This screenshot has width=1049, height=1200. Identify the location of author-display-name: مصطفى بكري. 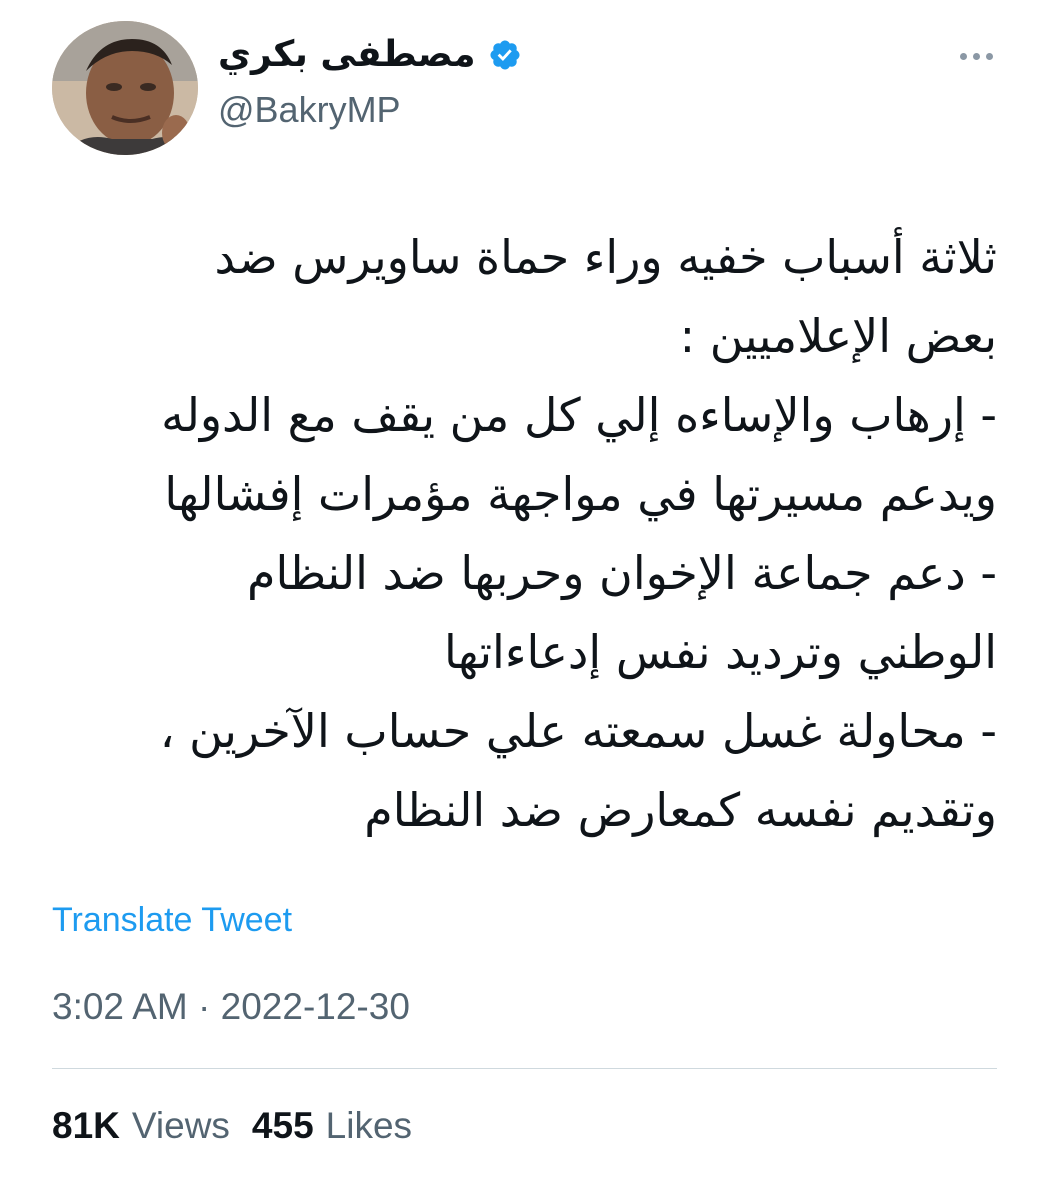
(347, 55).